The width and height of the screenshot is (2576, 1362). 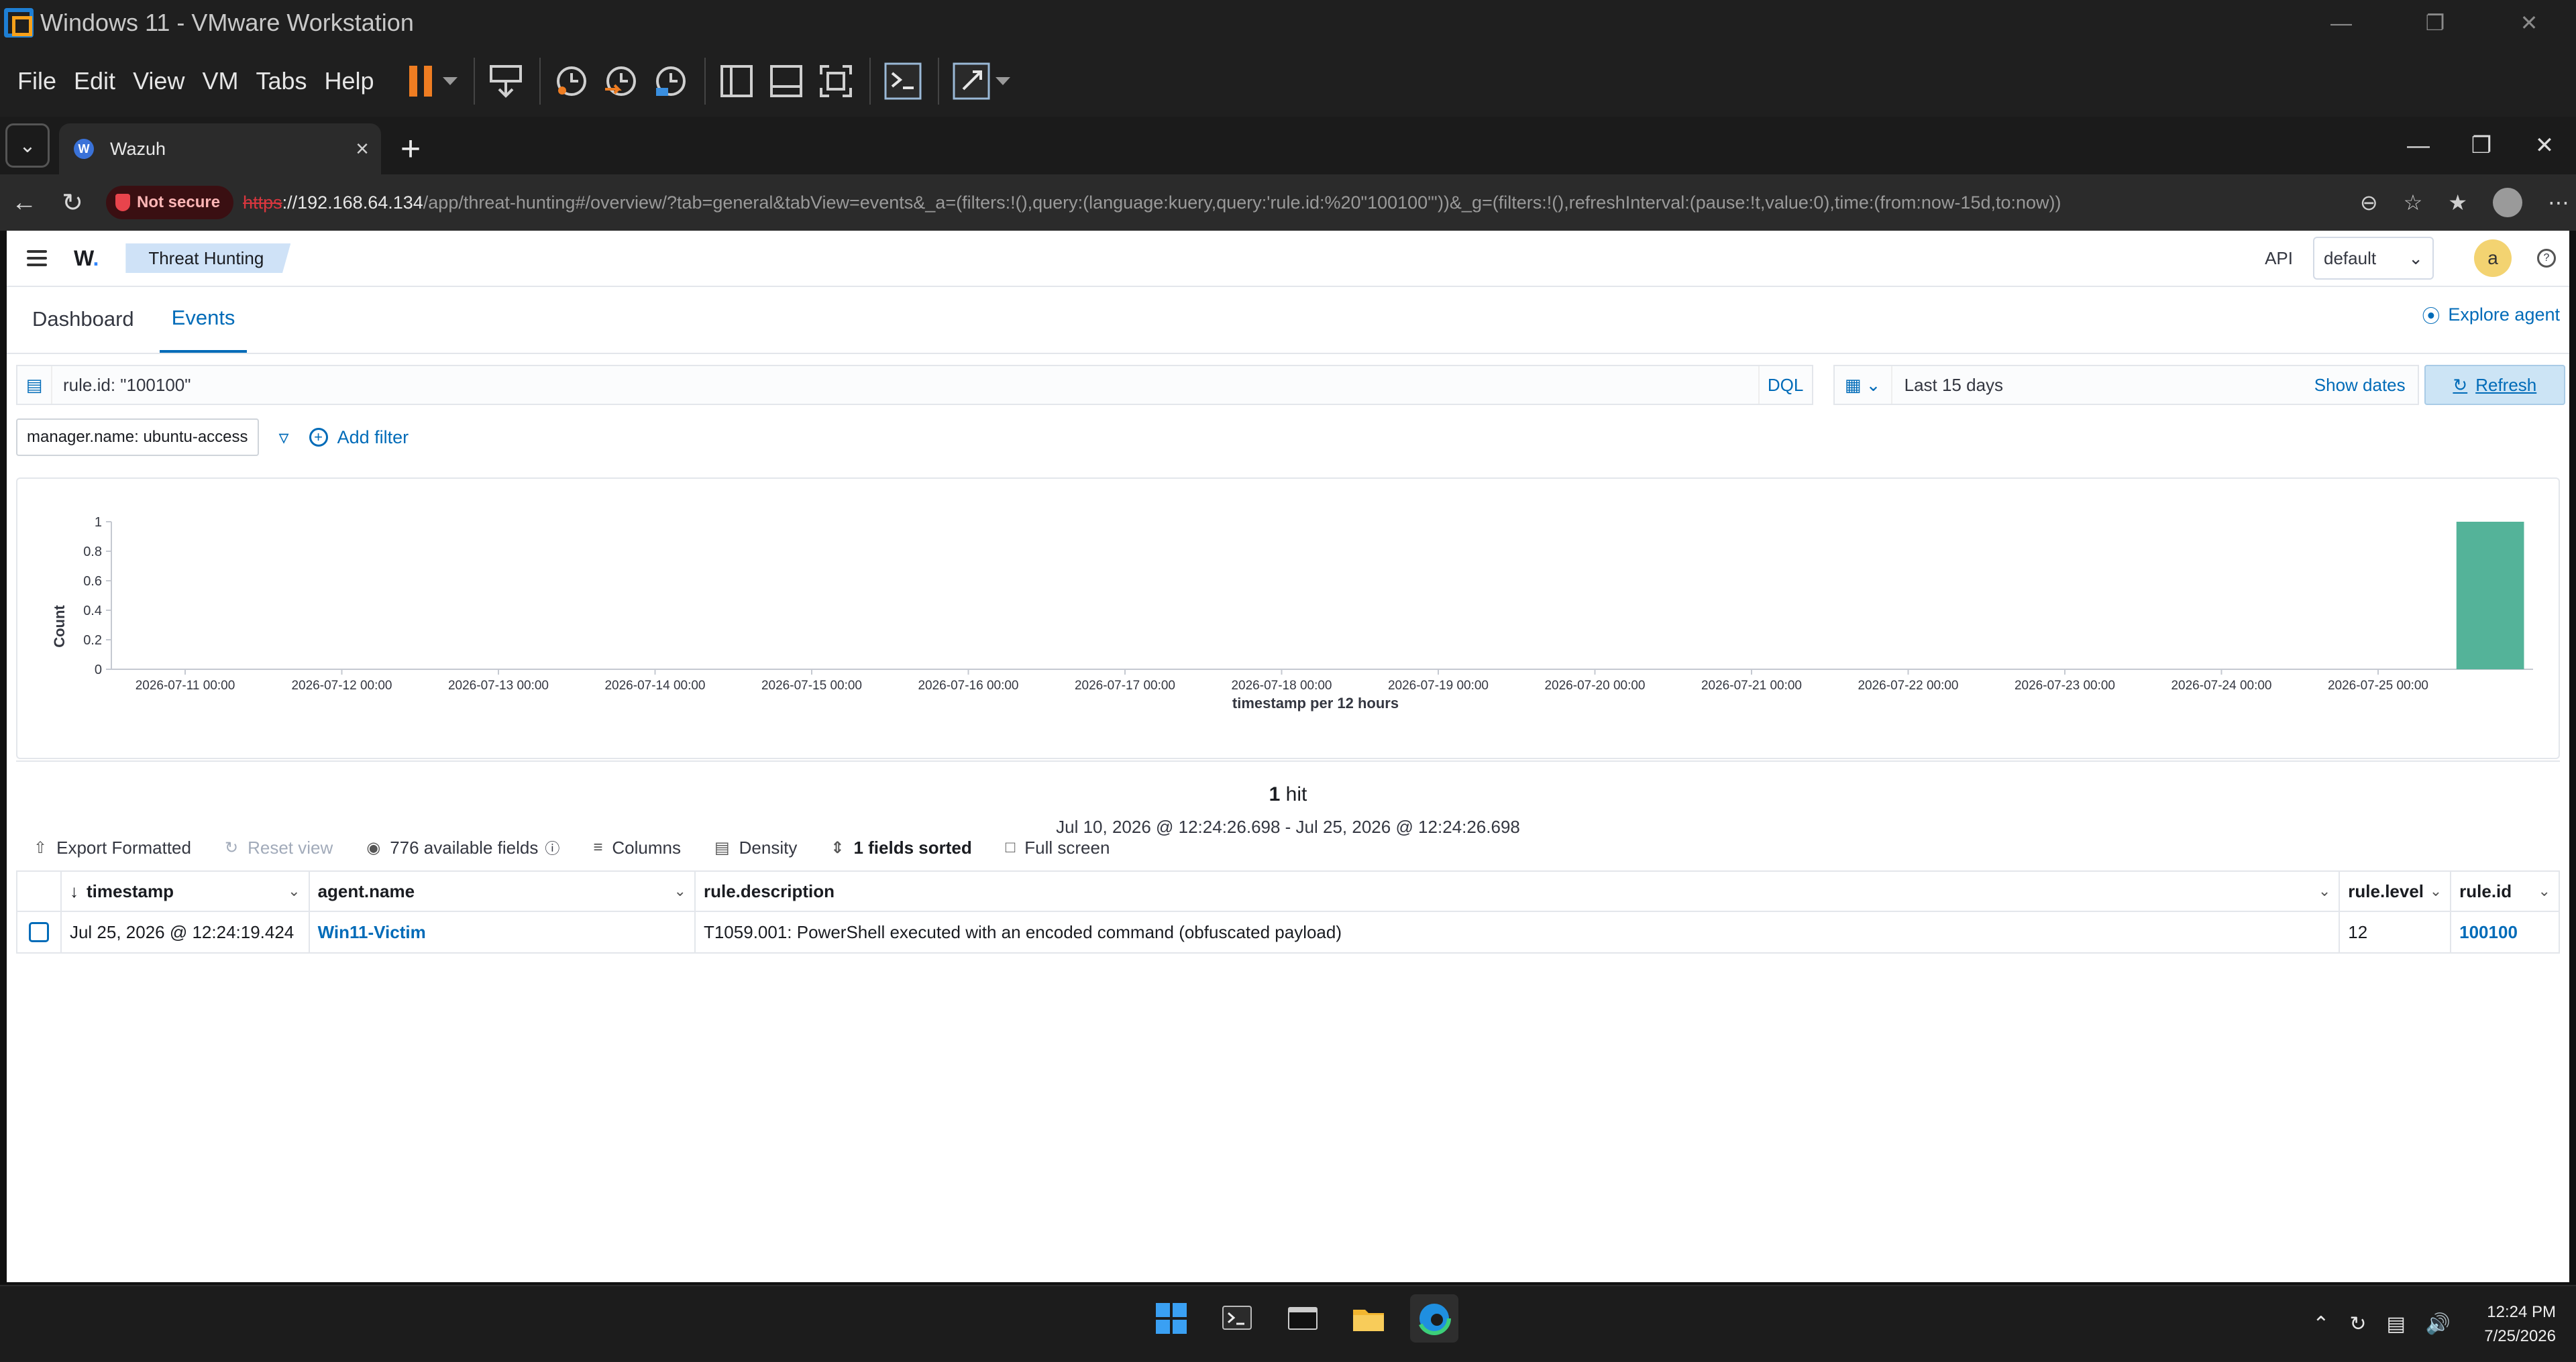 I want to click on add-filter-button: + Add filter, so click(x=359, y=438).